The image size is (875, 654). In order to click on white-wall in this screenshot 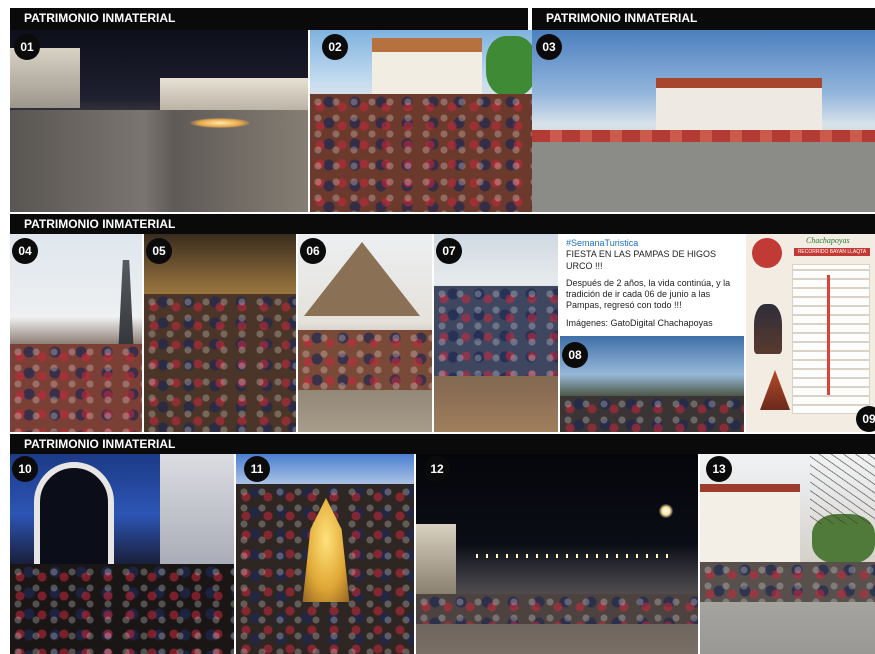, I will do `click(197, 514)`.